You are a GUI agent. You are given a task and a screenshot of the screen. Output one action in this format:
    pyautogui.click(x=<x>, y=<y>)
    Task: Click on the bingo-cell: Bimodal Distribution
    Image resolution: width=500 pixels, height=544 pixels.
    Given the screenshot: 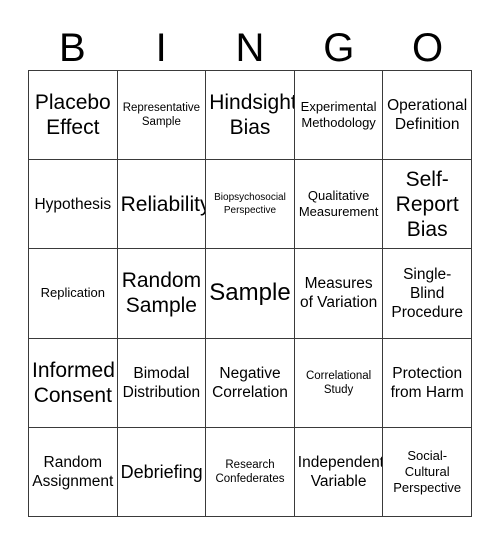 What is the action you would take?
    pyautogui.click(x=162, y=383)
    